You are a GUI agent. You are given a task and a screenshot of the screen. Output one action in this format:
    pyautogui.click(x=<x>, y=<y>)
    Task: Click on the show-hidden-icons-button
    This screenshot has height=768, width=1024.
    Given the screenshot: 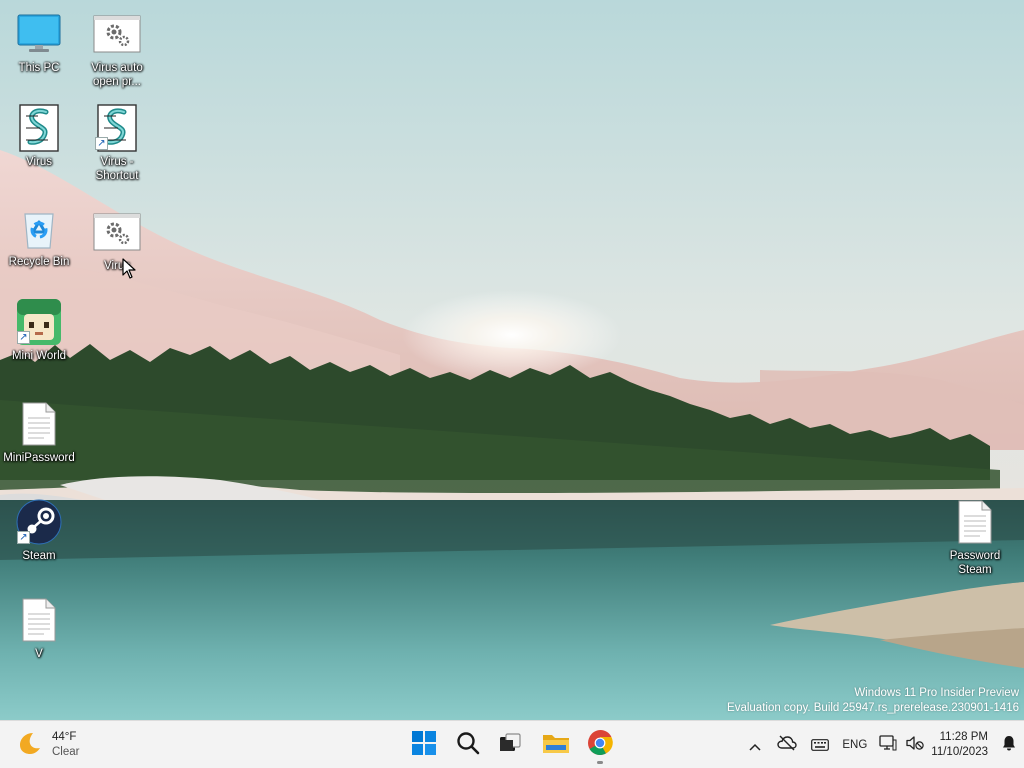 What is the action you would take?
    pyautogui.click(x=755, y=744)
    